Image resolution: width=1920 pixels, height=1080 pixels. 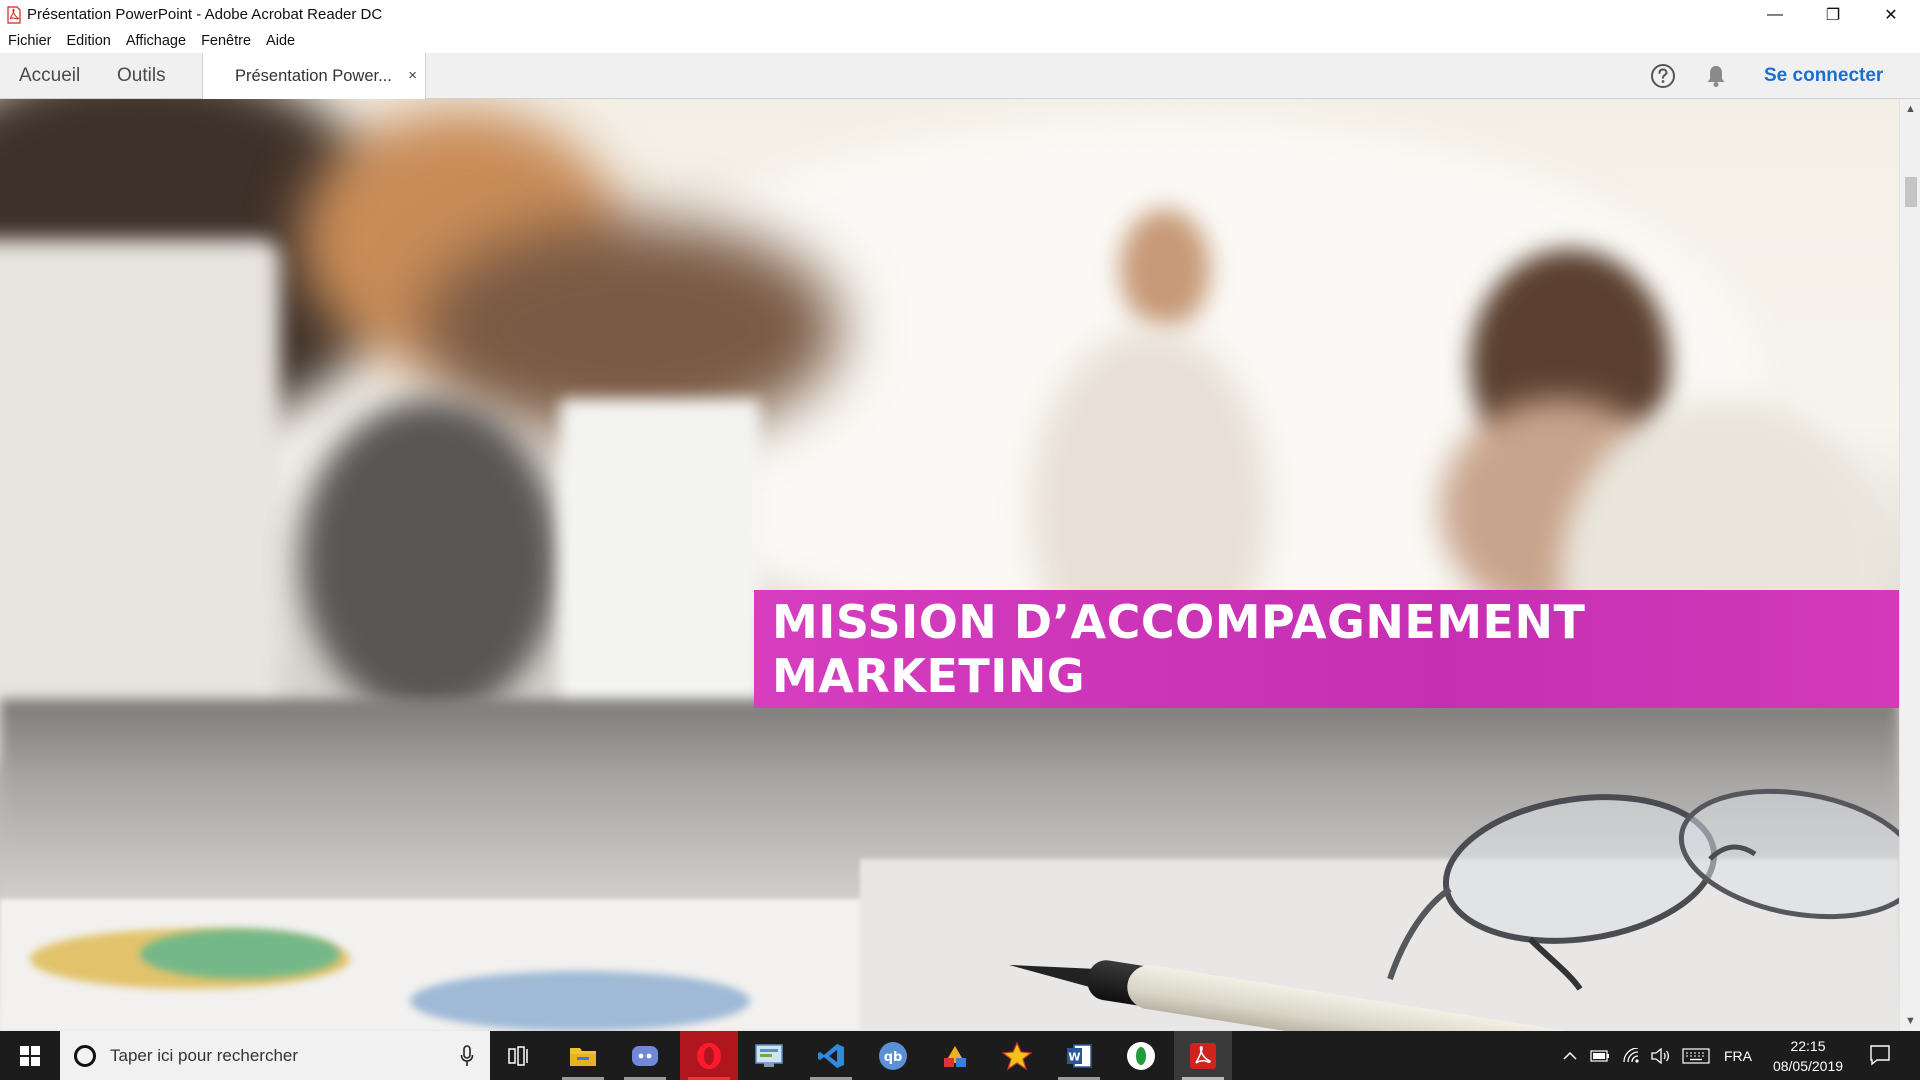 What do you see at coordinates (1600, 1055) in the screenshot?
I see `battery-icon` at bounding box center [1600, 1055].